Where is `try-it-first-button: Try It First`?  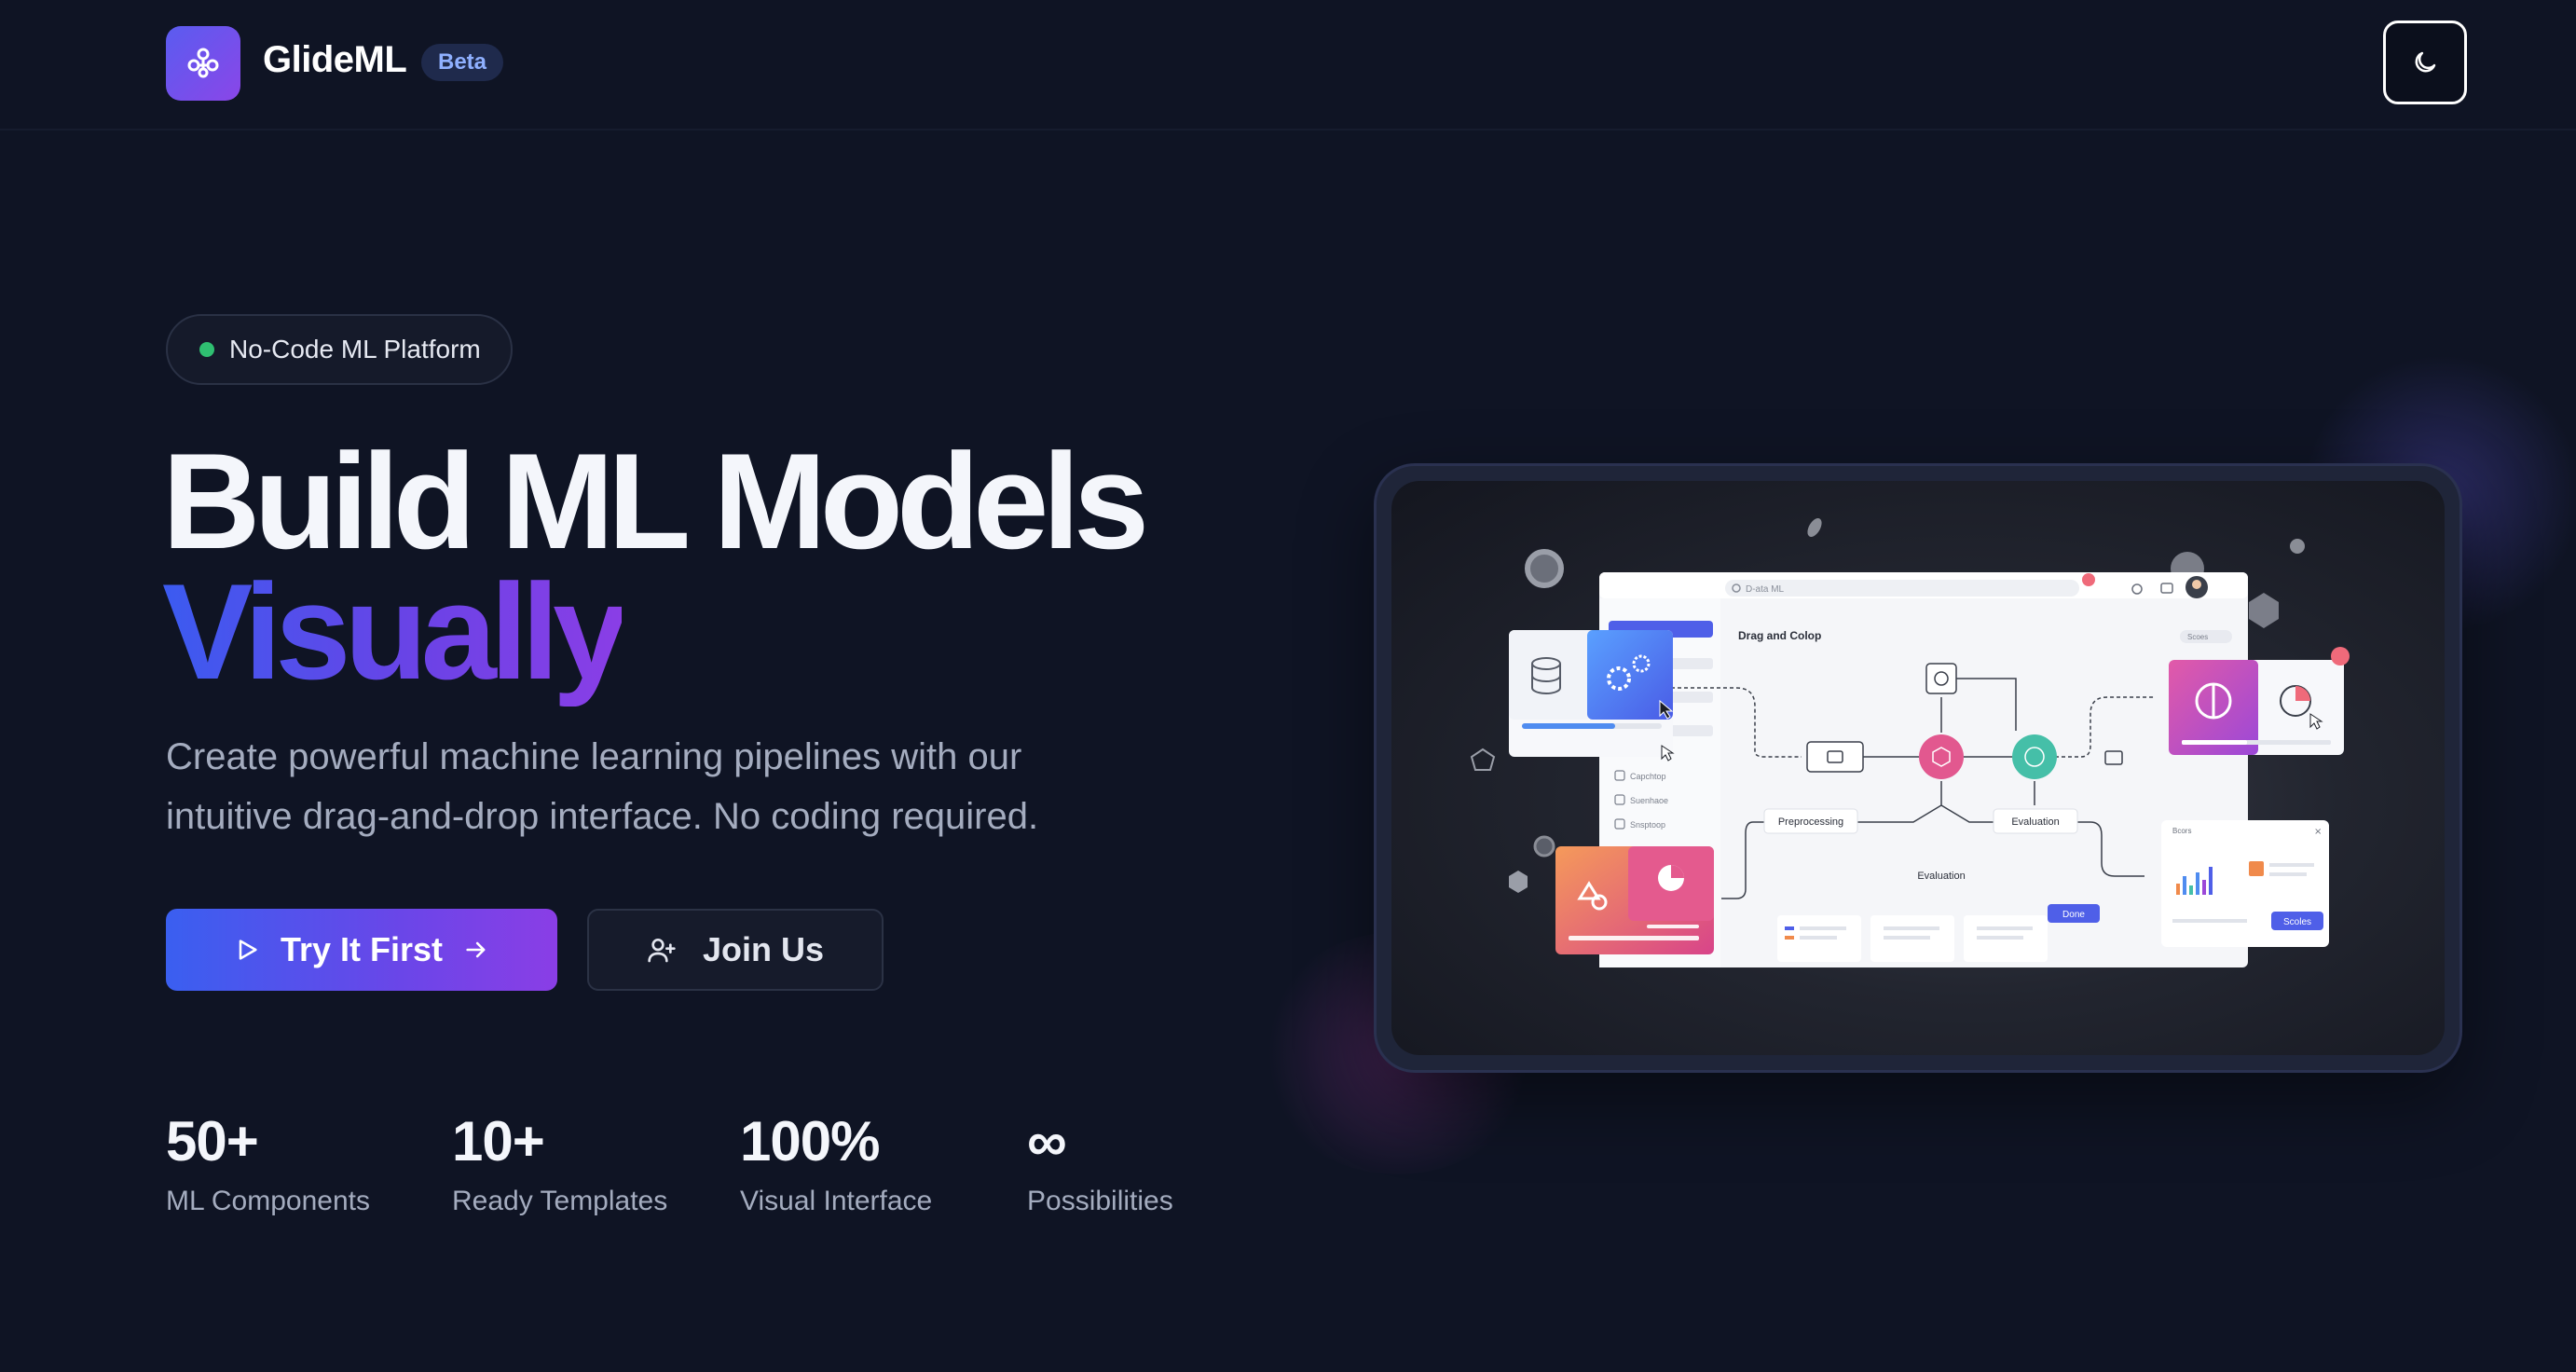 try-it-first-button: Try It First is located at coordinates (361, 950).